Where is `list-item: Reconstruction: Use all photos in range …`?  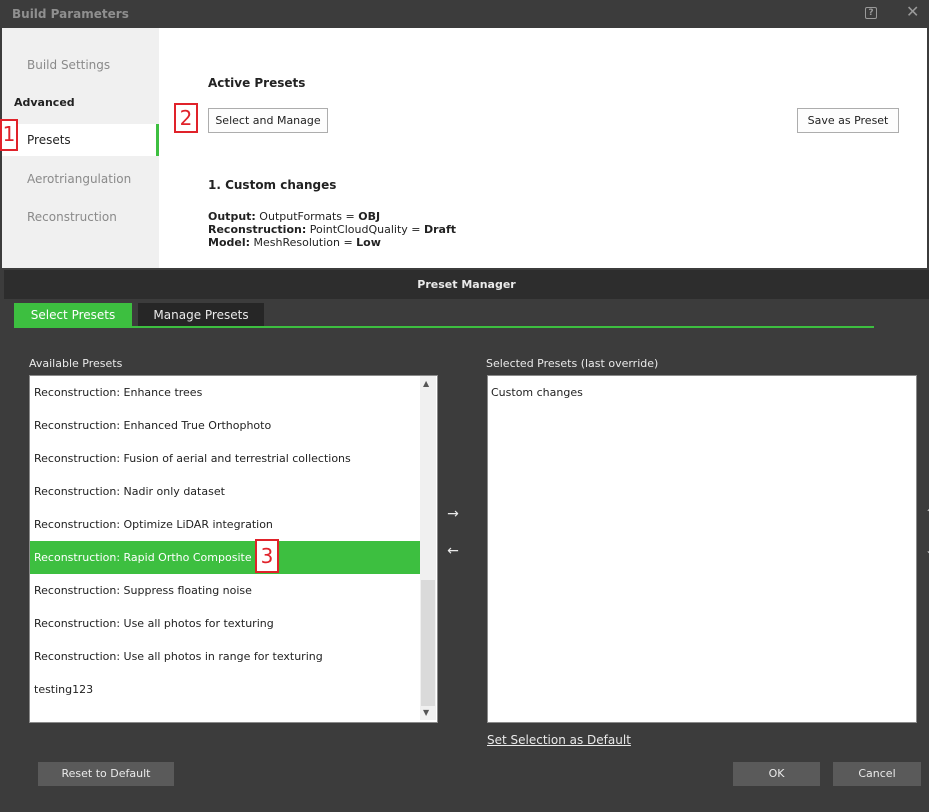
list-item: Reconstruction: Use all photos in range … is located at coordinates (225, 656).